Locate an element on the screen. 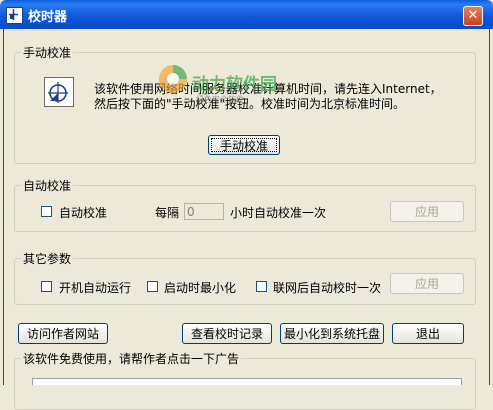 The height and width of the screenshot is (410, 493). ad-legend: 该软件免费使用，请帮作者点击一下广告 is located at coordinates (131, 359).